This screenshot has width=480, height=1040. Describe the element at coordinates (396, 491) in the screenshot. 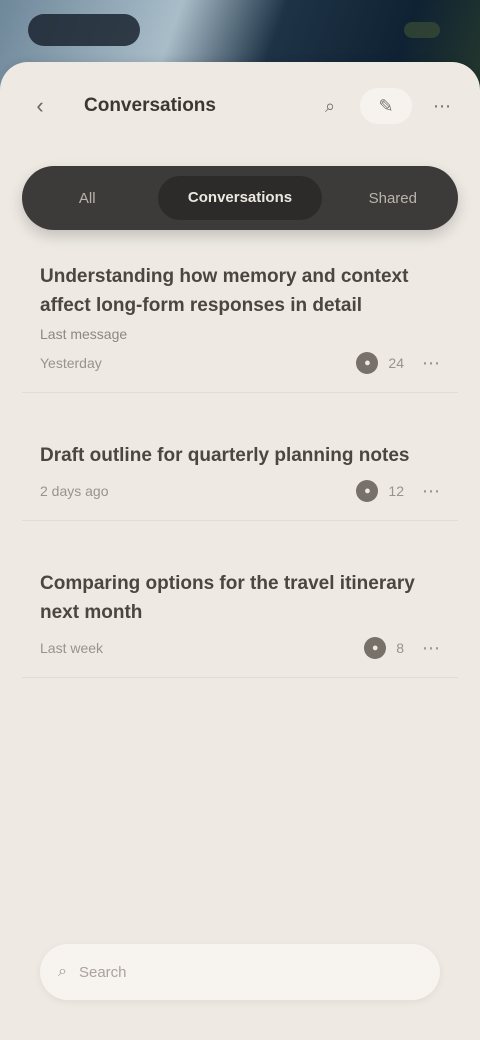

I see `item-count: 12` at that location.